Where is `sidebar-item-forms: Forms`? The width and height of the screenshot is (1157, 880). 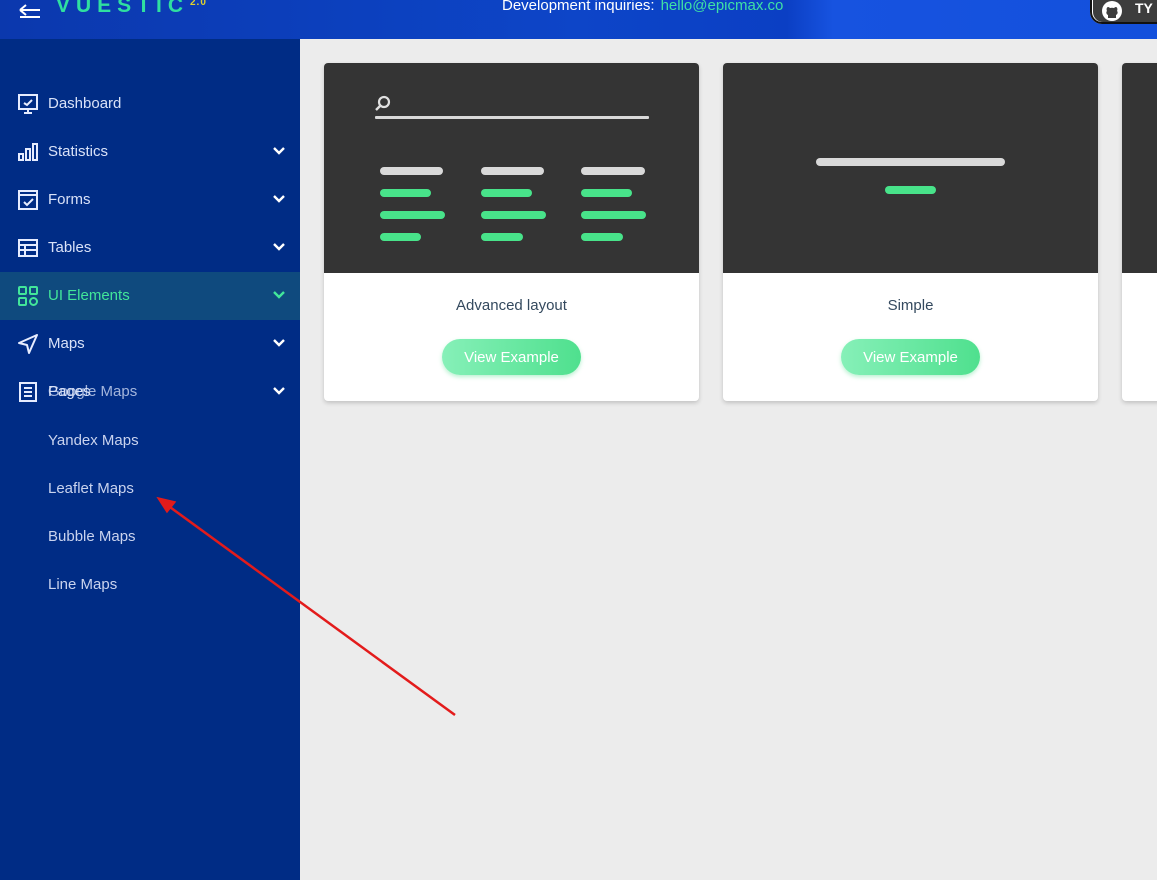 sidebar-item-forms: Forms is located at coordinates (150, 200).